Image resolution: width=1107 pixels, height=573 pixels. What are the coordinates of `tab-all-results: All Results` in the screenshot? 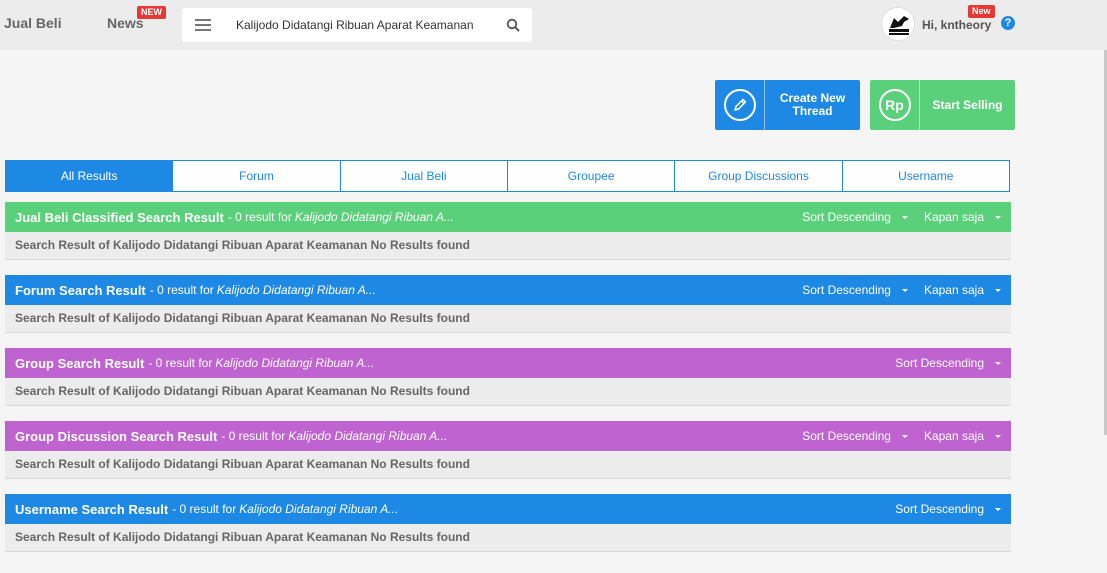 It's located at (89, 176).